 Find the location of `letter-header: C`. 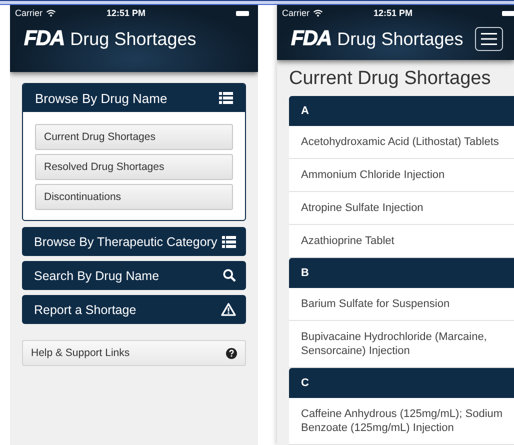

letter-header: C is located at coordinates (401, 383).